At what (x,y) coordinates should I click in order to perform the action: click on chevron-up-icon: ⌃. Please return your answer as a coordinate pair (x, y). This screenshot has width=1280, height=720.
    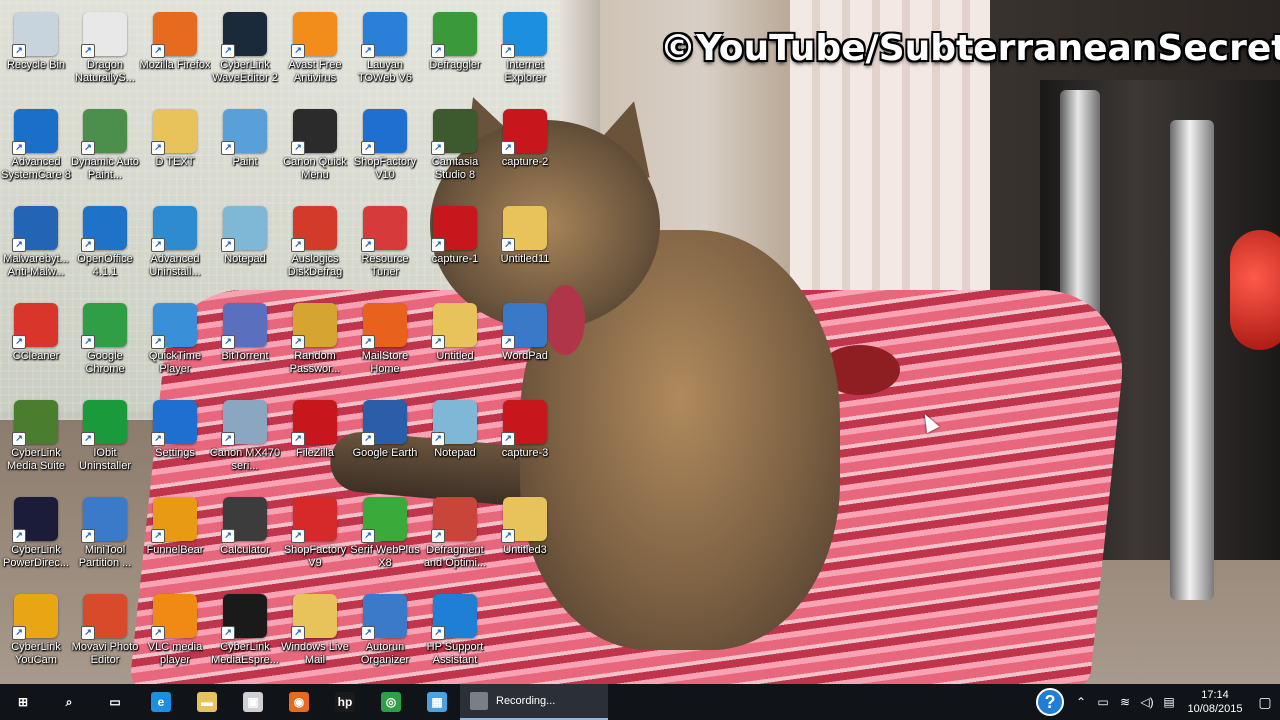
    Looking at the image, I should click on (1081, 702).